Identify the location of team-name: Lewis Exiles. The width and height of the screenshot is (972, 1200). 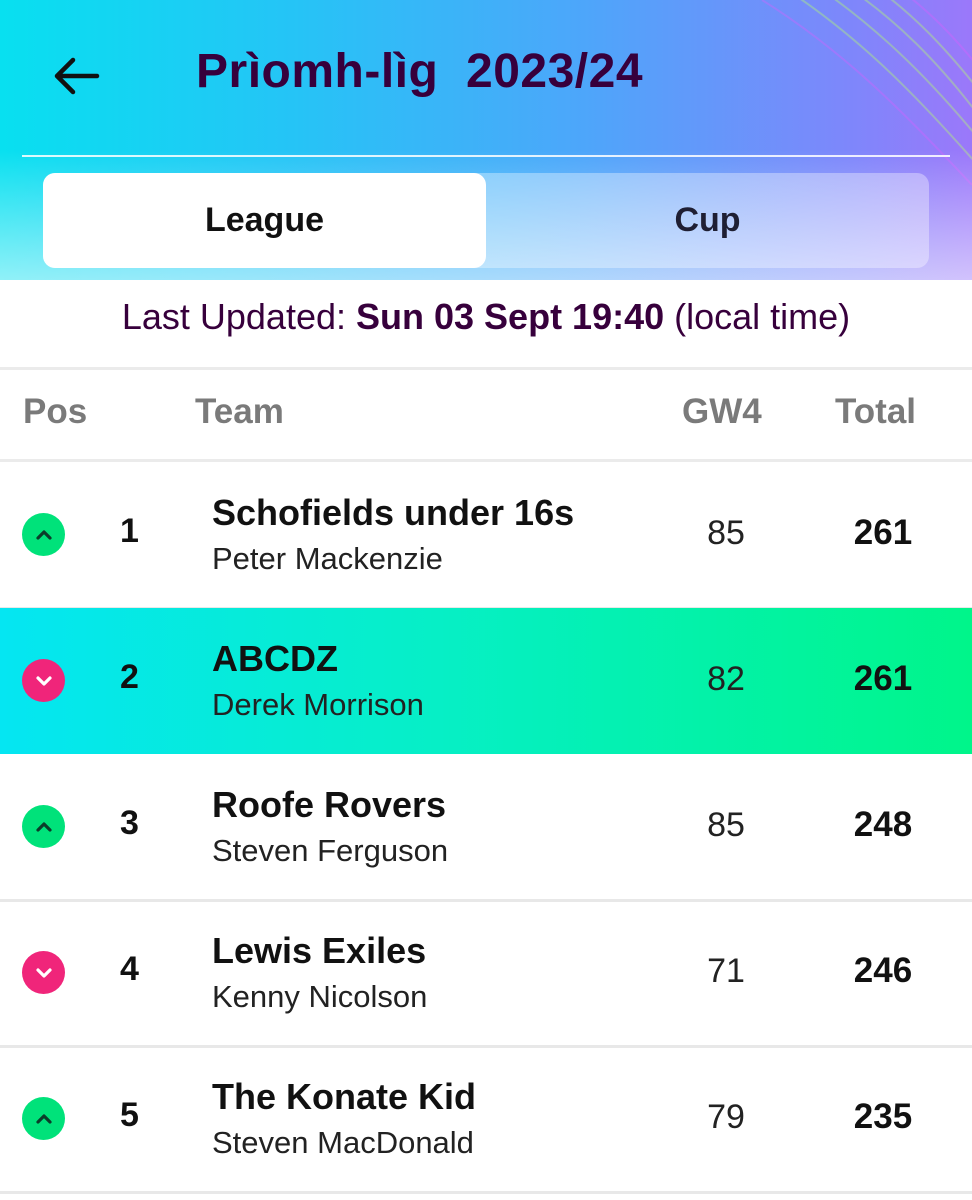
(319, 950).